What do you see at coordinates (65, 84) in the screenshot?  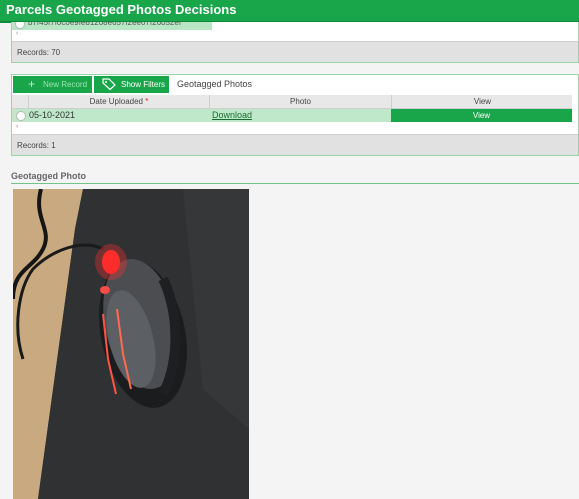 I see `new-record-label: New Record` at bounding box center [65, 84].